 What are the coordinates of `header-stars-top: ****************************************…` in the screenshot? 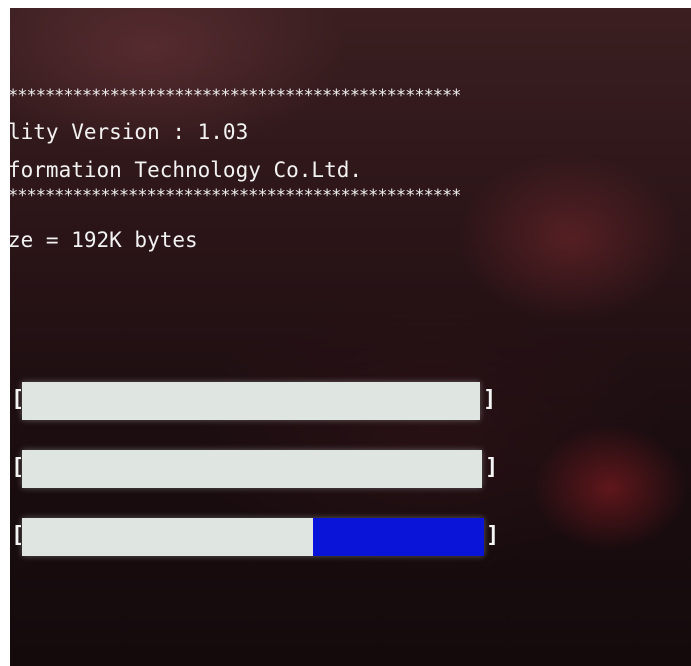 It's located at (236, 96).